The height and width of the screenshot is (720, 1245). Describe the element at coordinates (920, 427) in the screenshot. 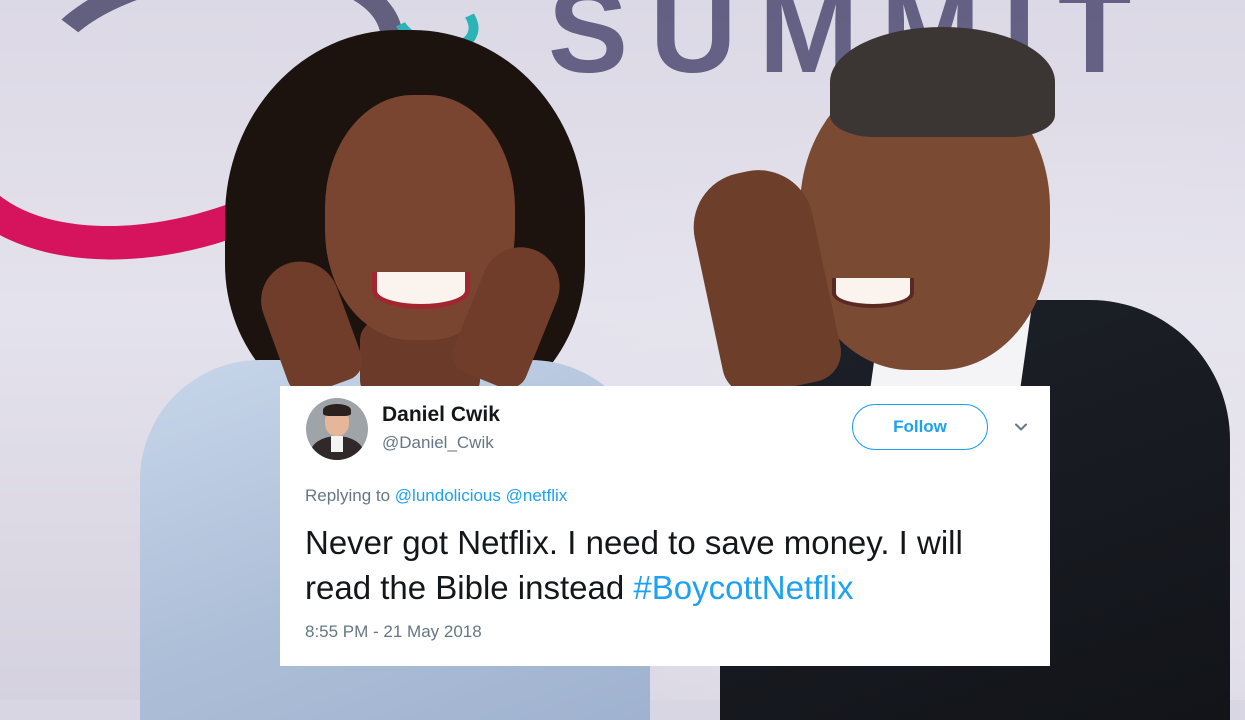

I see `follow-button: Follow` at that location.